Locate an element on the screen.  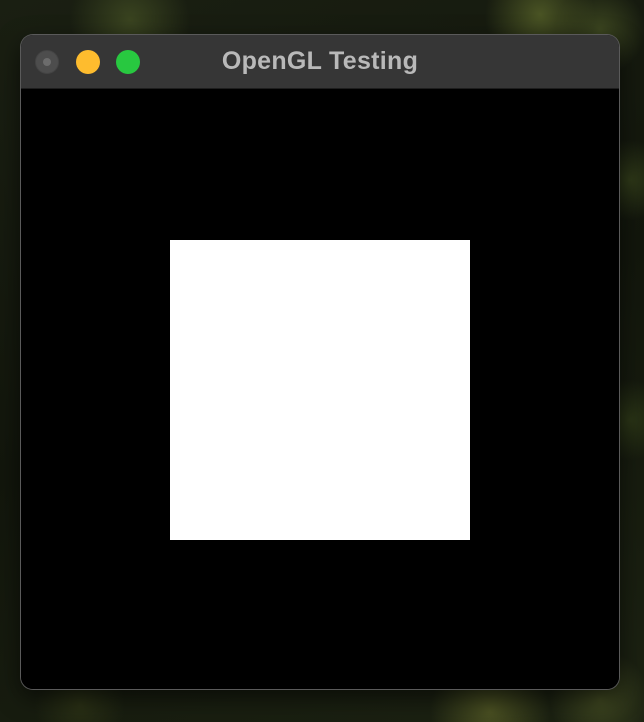
window-title: OpenGL Testing is located at coordinates (320, 61).